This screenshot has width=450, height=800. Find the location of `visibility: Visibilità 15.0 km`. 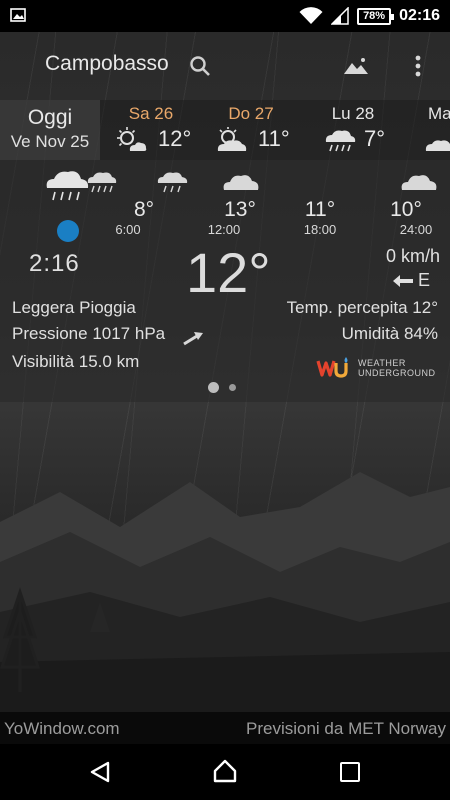

visibility: Visibilità 15.0 km is located at coordinates (76, 361).